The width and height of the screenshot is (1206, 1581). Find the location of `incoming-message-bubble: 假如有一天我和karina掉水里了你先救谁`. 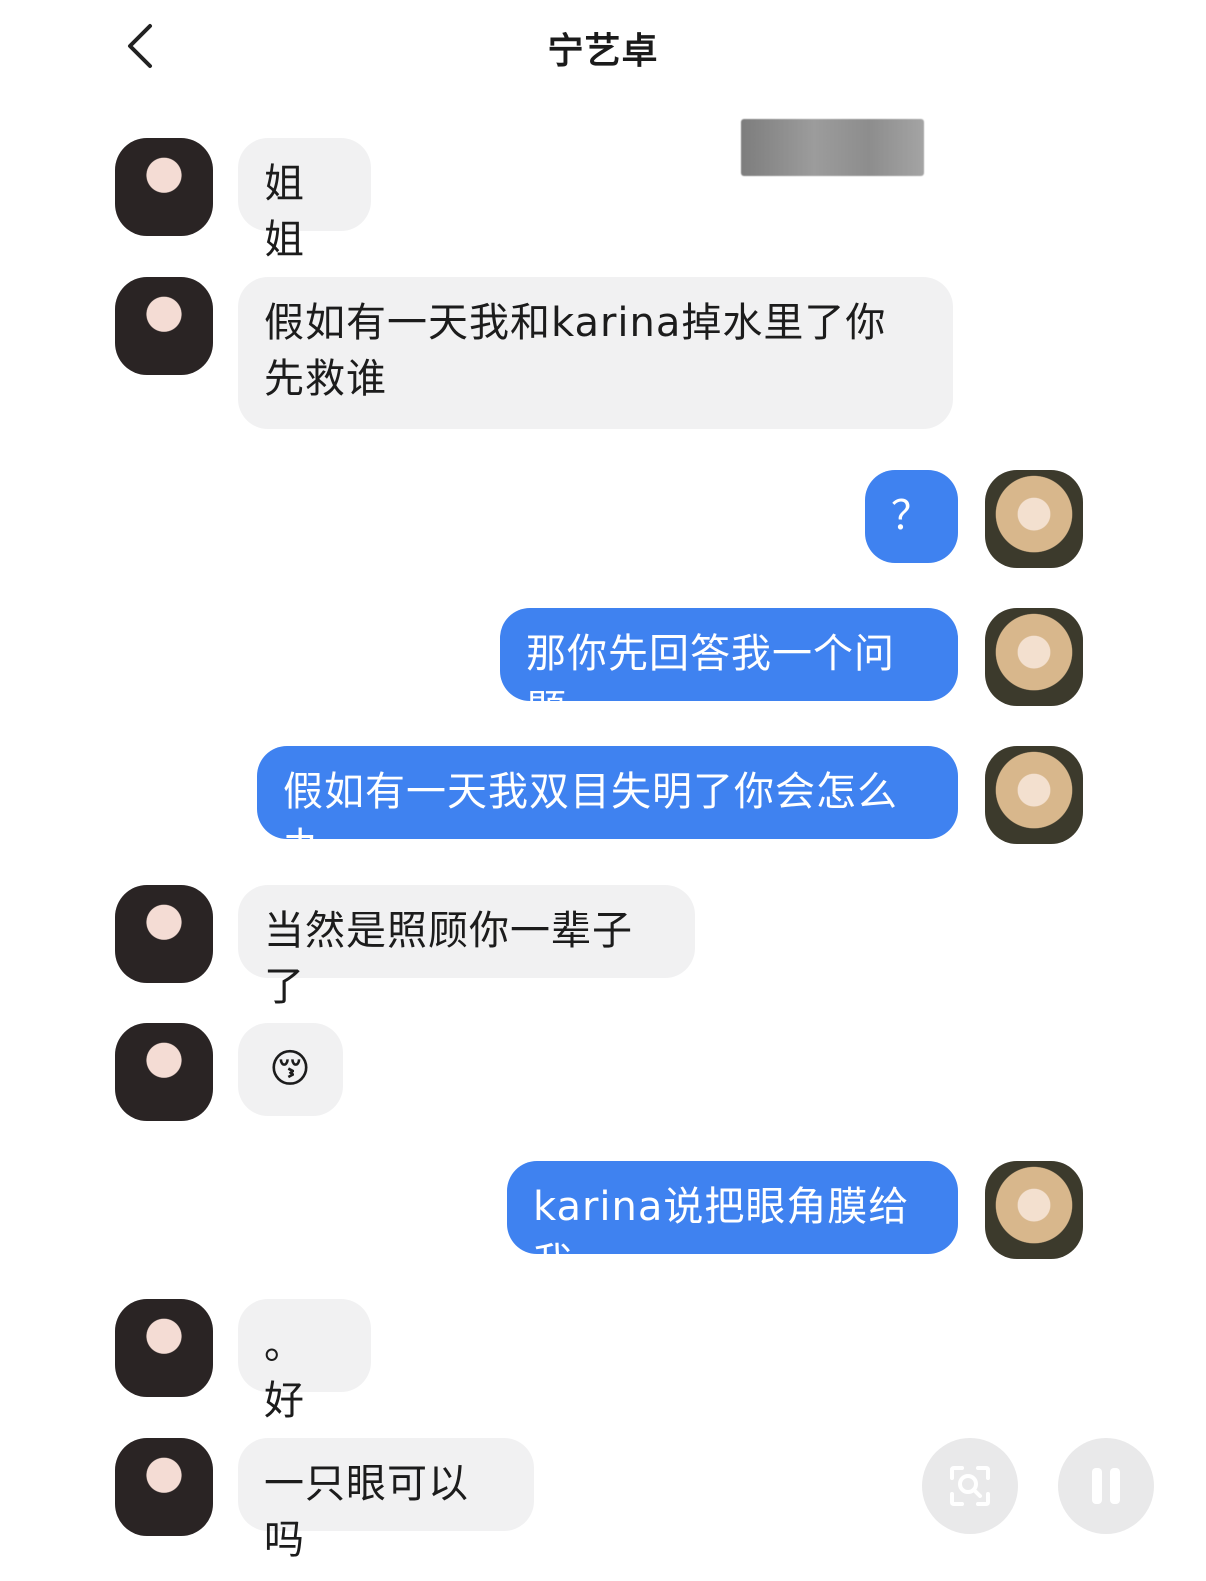

incoming-message-bubble: 假如有一天我和karina掉水里了你先救谁 is located at coordinates (595, 353).